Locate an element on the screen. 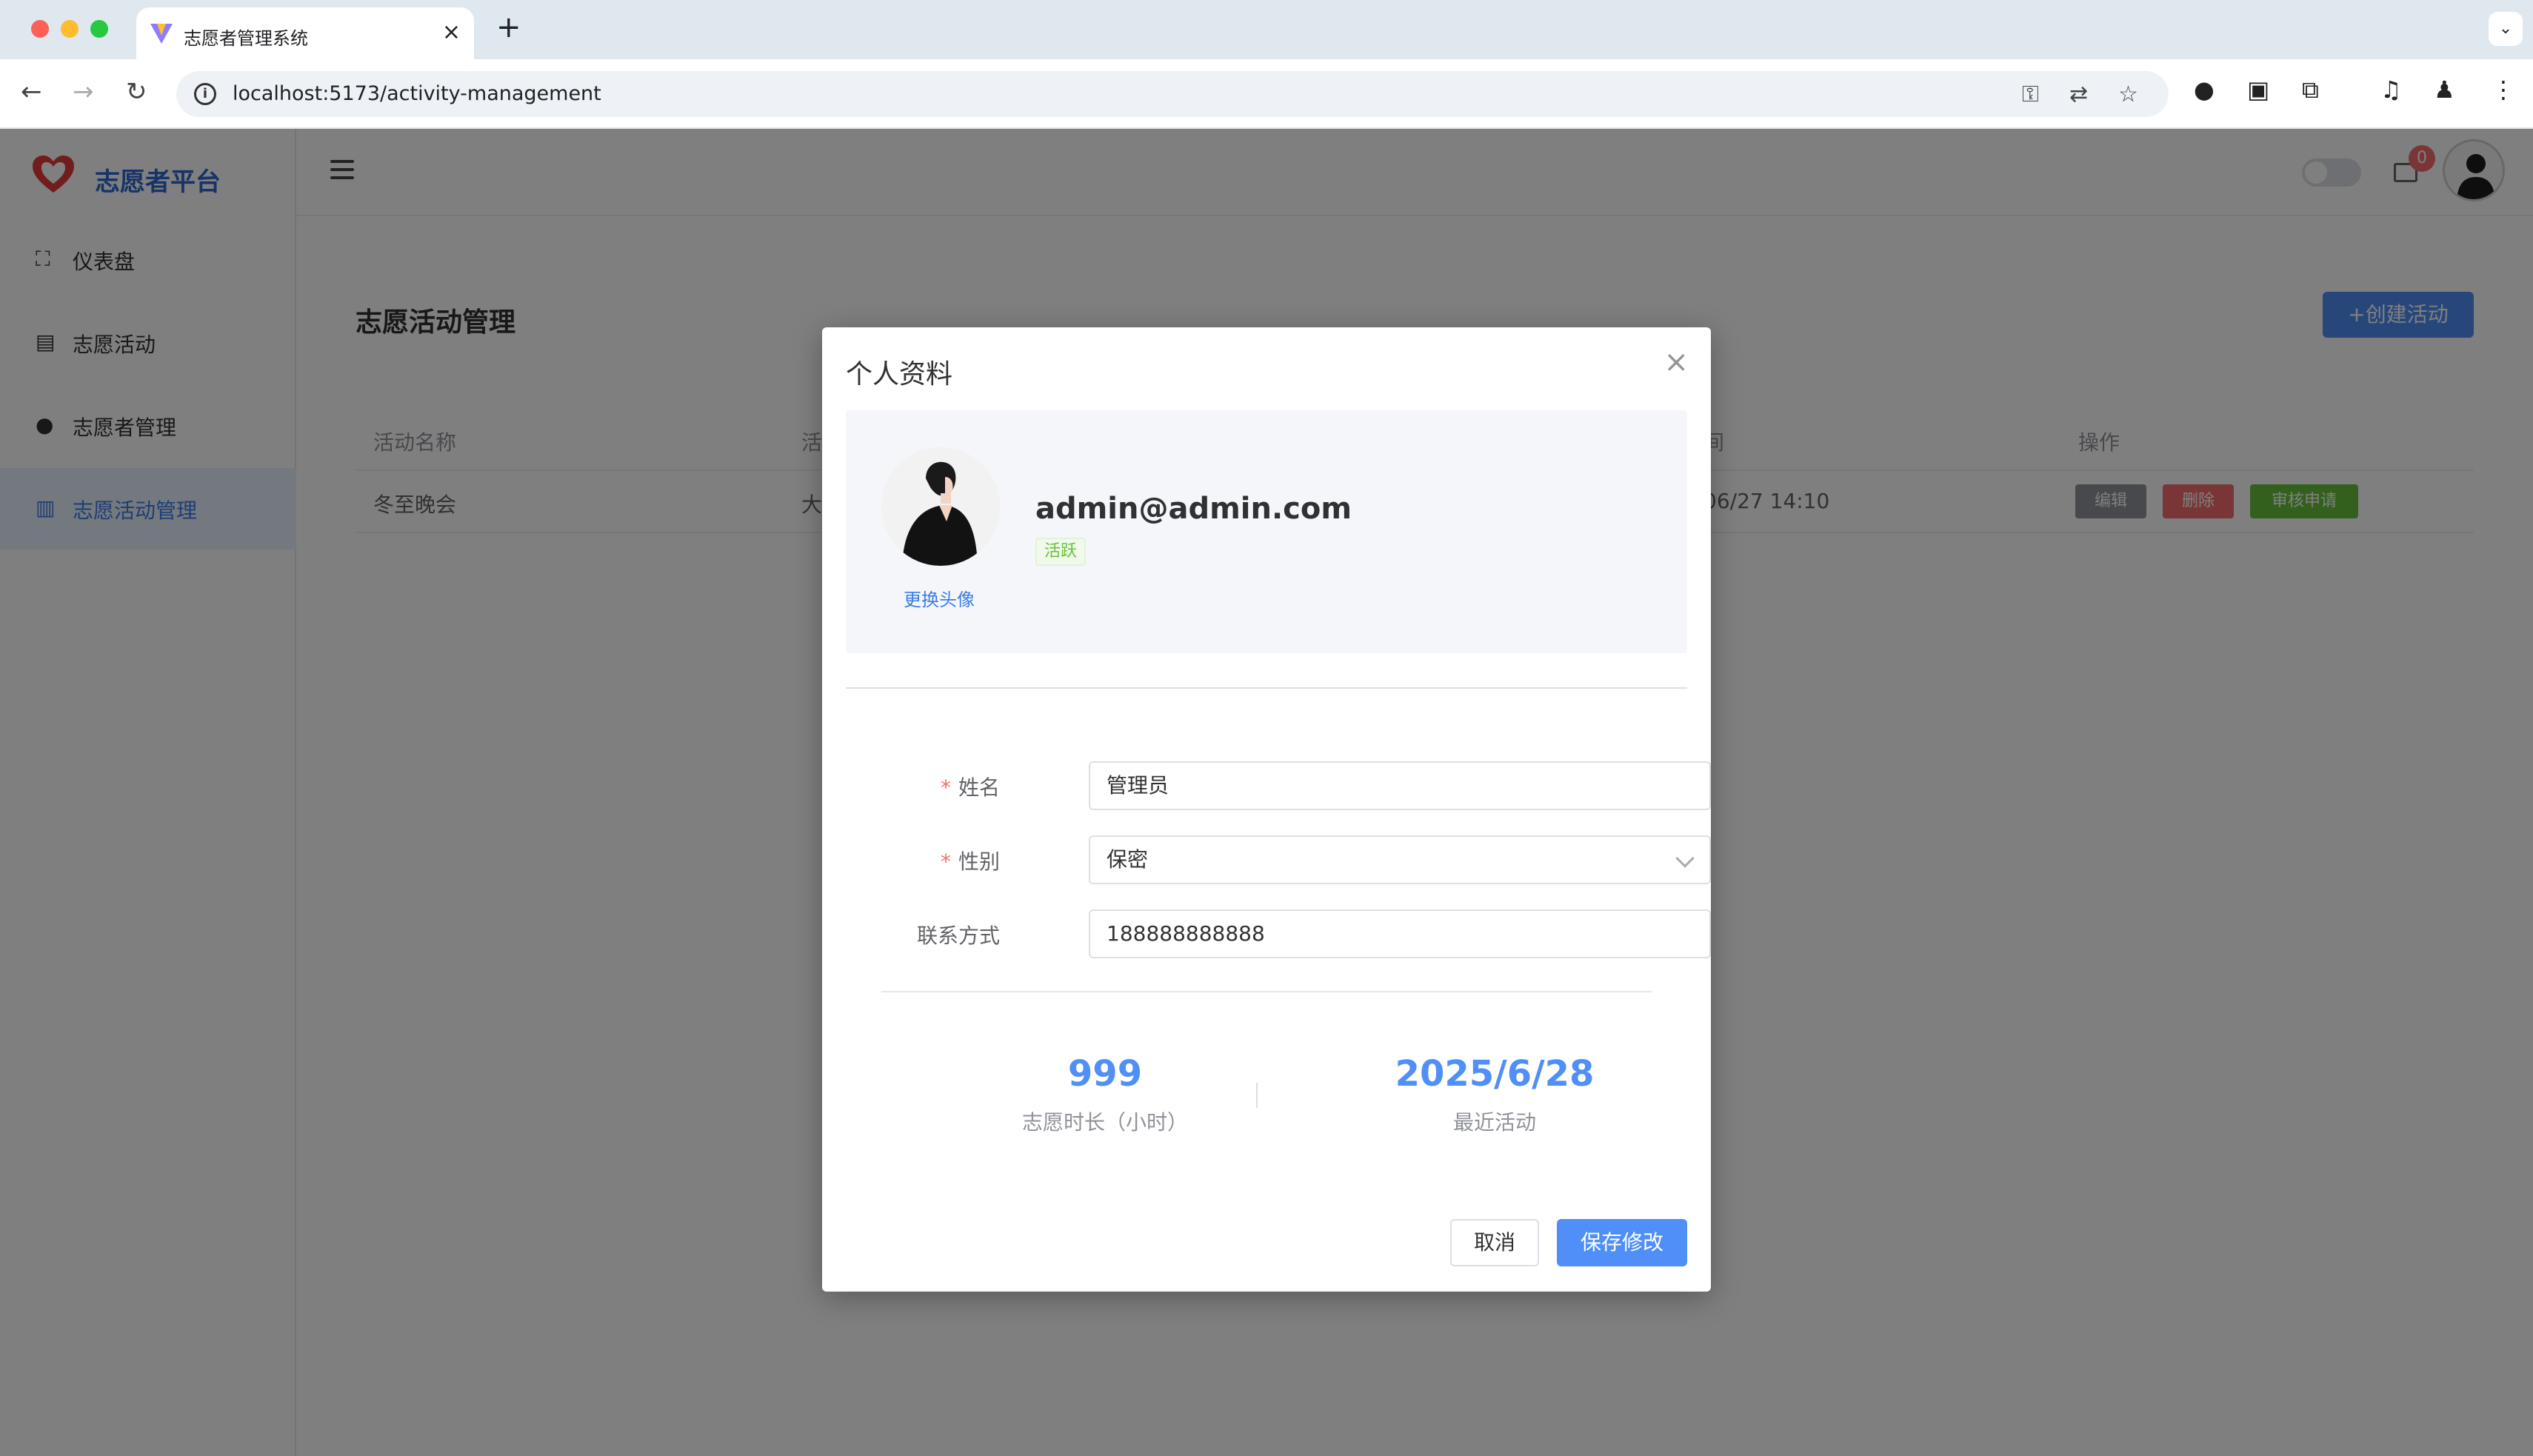 Image resolution: width=2533 pixels, height=1456 pixels. contact-input: 188888888888 is located at coordinates (1400, 933).